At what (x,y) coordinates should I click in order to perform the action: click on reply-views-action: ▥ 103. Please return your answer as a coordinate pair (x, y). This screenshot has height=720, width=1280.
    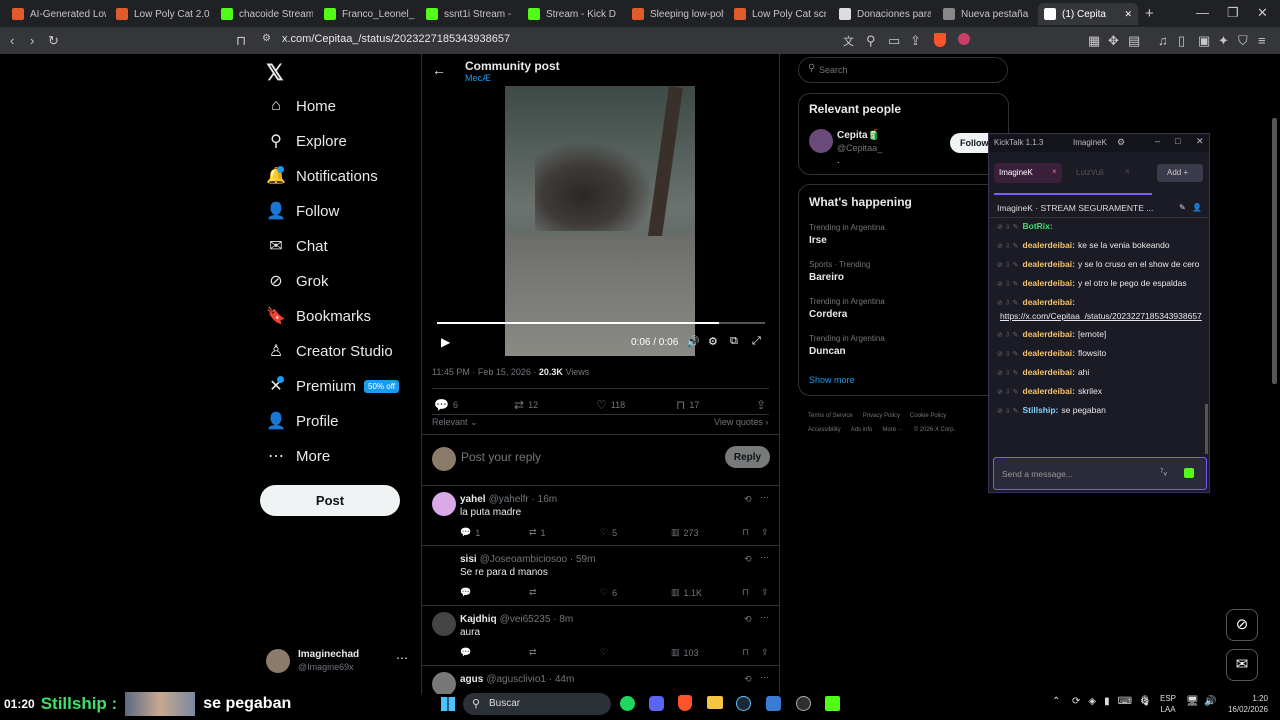
    Looking at the image, I should click on (685, 652).